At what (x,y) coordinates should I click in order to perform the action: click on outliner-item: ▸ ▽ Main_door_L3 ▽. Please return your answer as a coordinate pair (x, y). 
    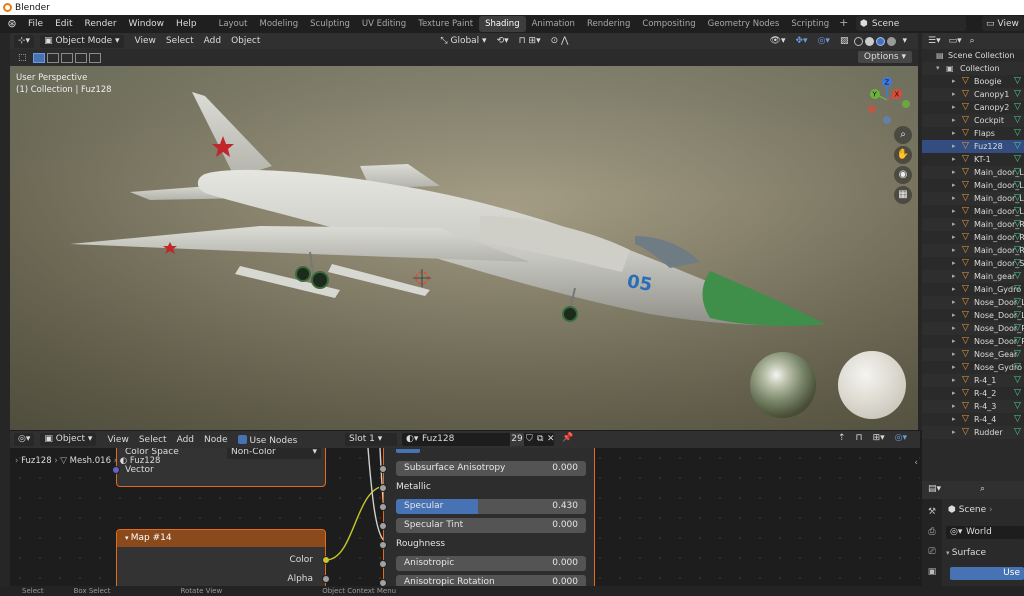
    Looking at the image, I should click on (973, 198).